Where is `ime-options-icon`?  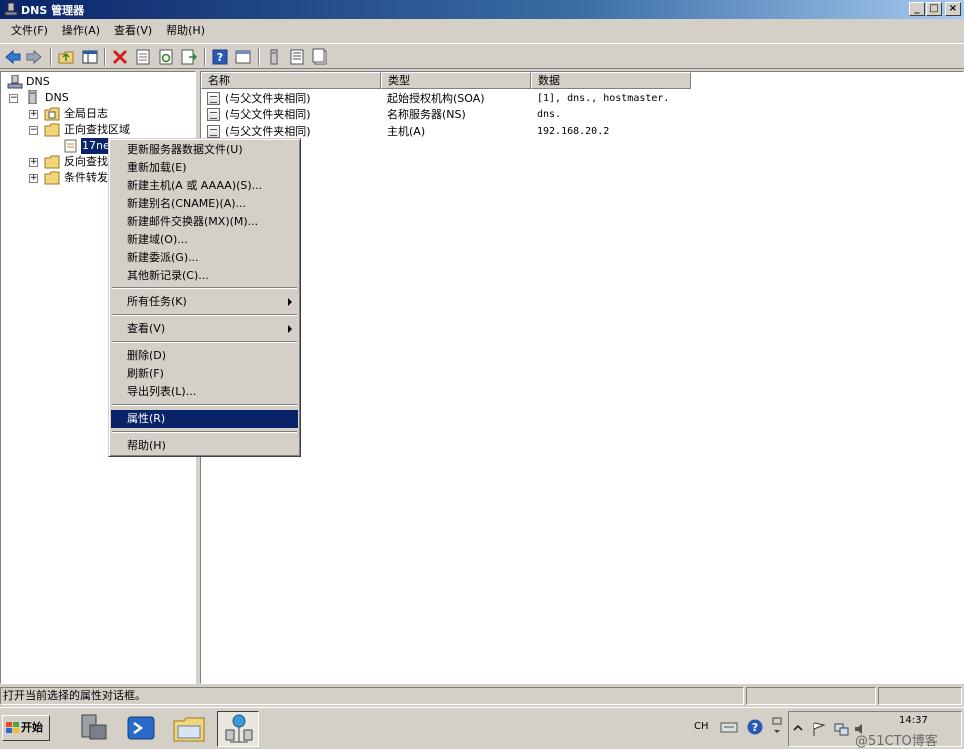
ime-options-icon is located at coordinates (777, 727).